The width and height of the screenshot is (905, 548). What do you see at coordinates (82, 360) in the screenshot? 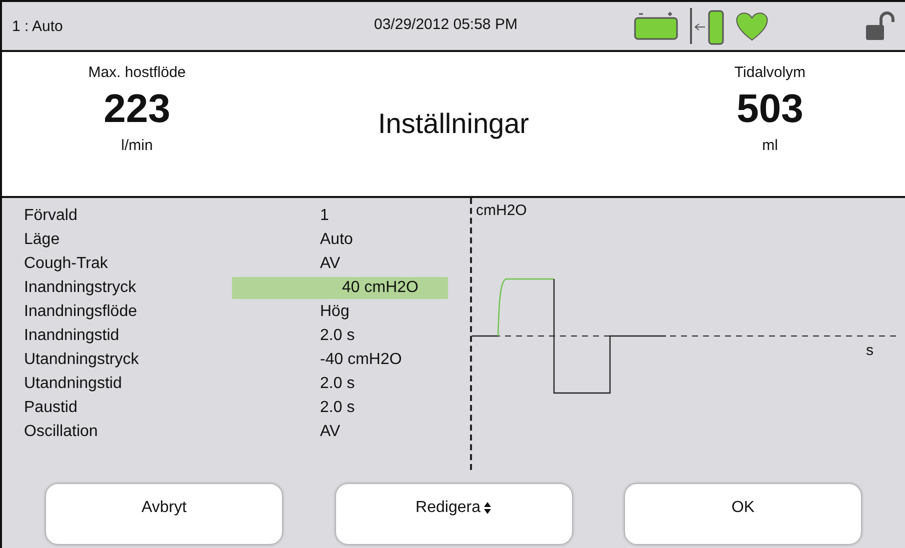
I see `setting-label: Utandningstryck` at bounding box center [82, 360].